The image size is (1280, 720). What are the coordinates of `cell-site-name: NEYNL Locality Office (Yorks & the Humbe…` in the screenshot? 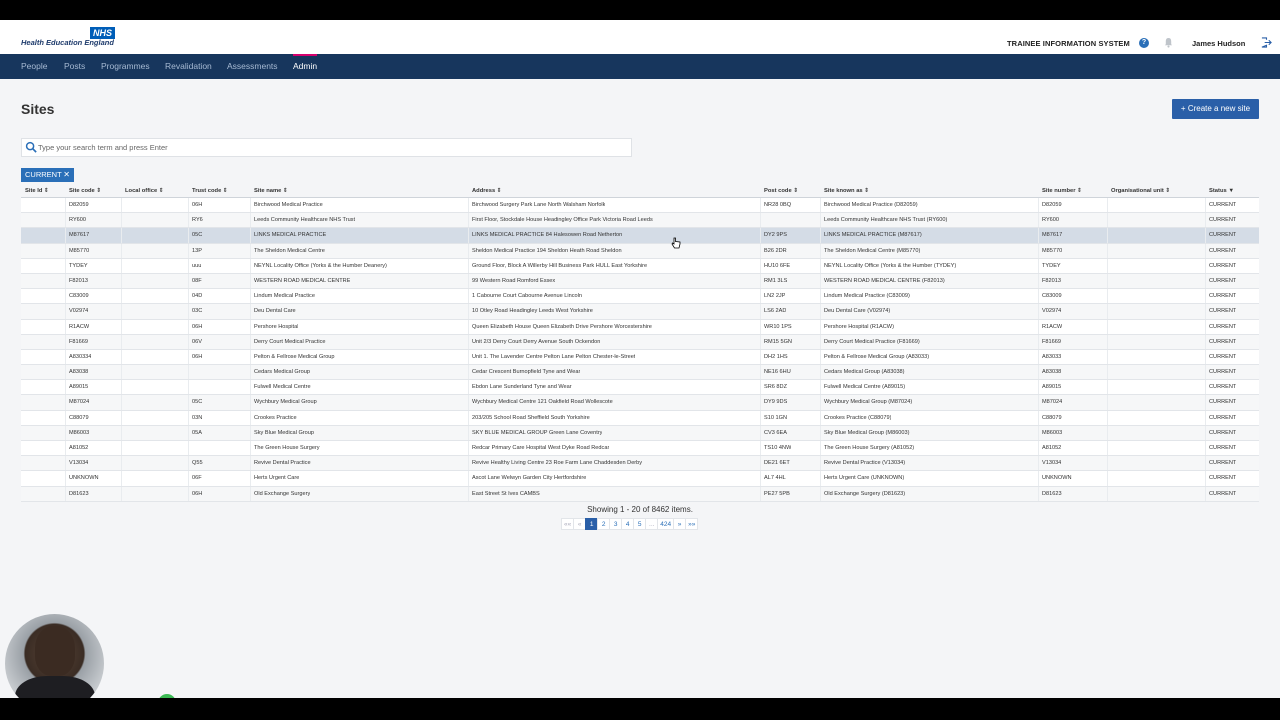 It's located at (320, 265).